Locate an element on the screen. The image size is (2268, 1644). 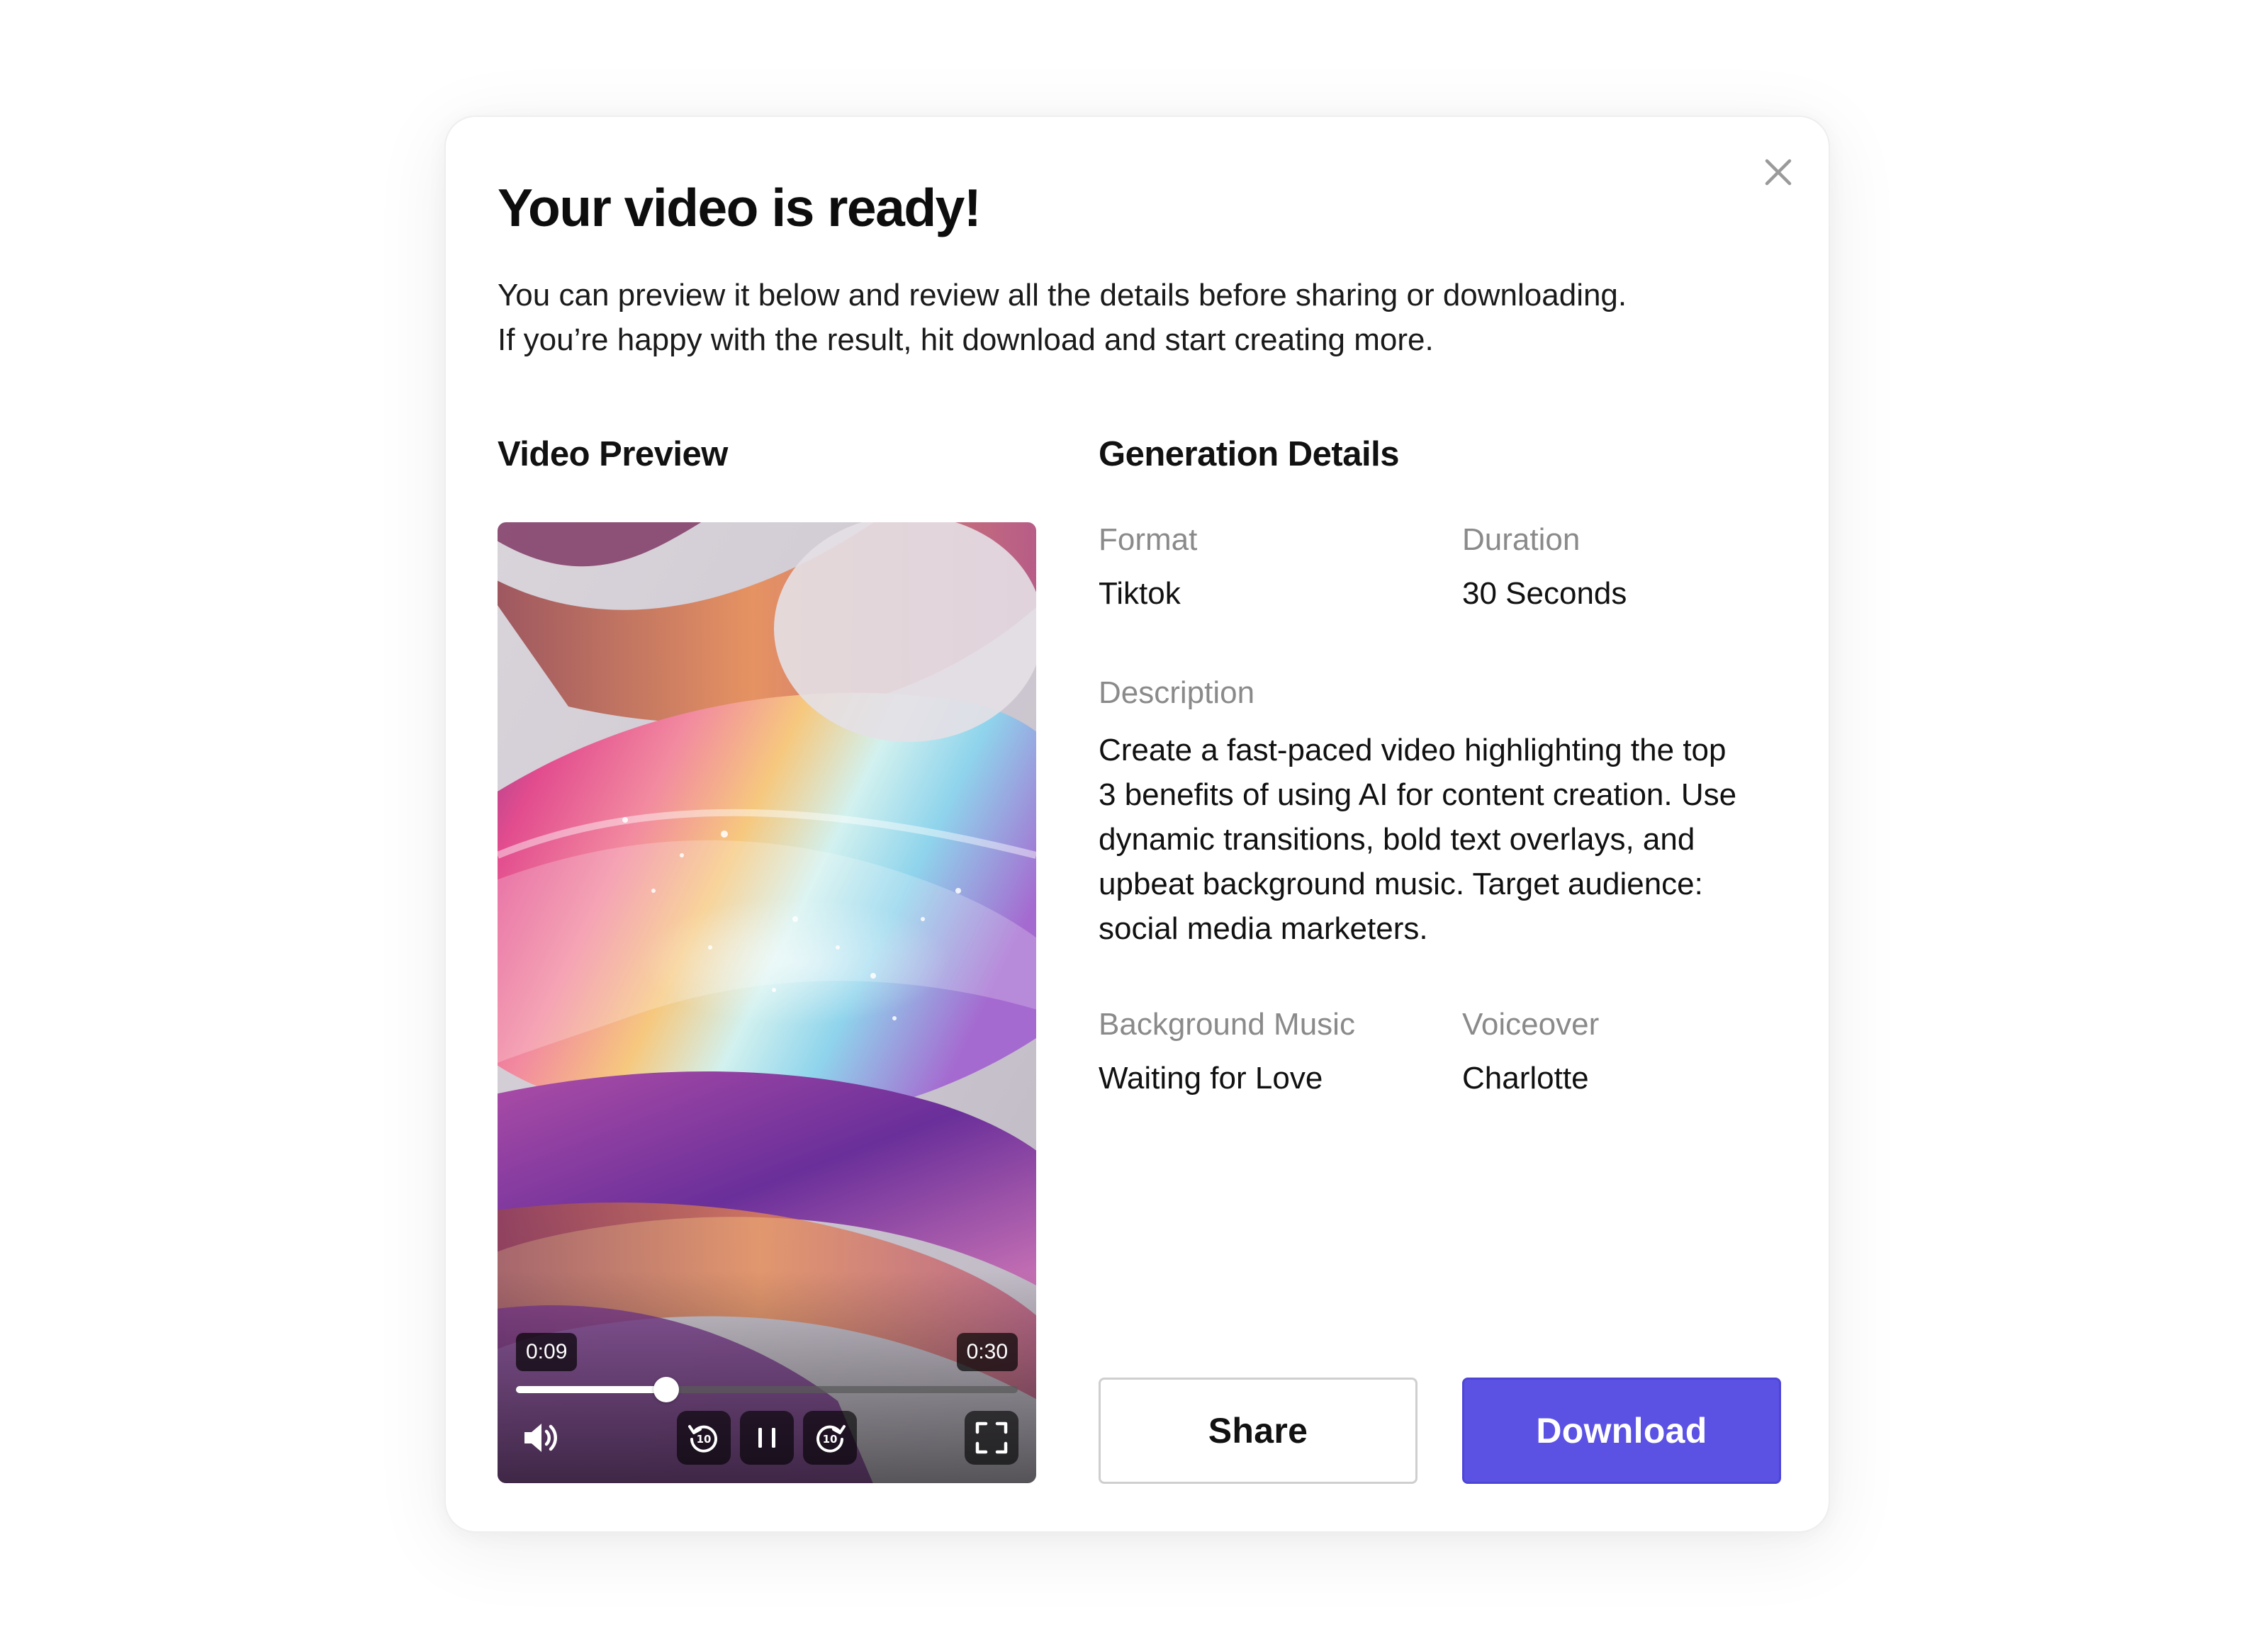
background-music-value: Waiting for Love is located at coordinates (1211, 1079).